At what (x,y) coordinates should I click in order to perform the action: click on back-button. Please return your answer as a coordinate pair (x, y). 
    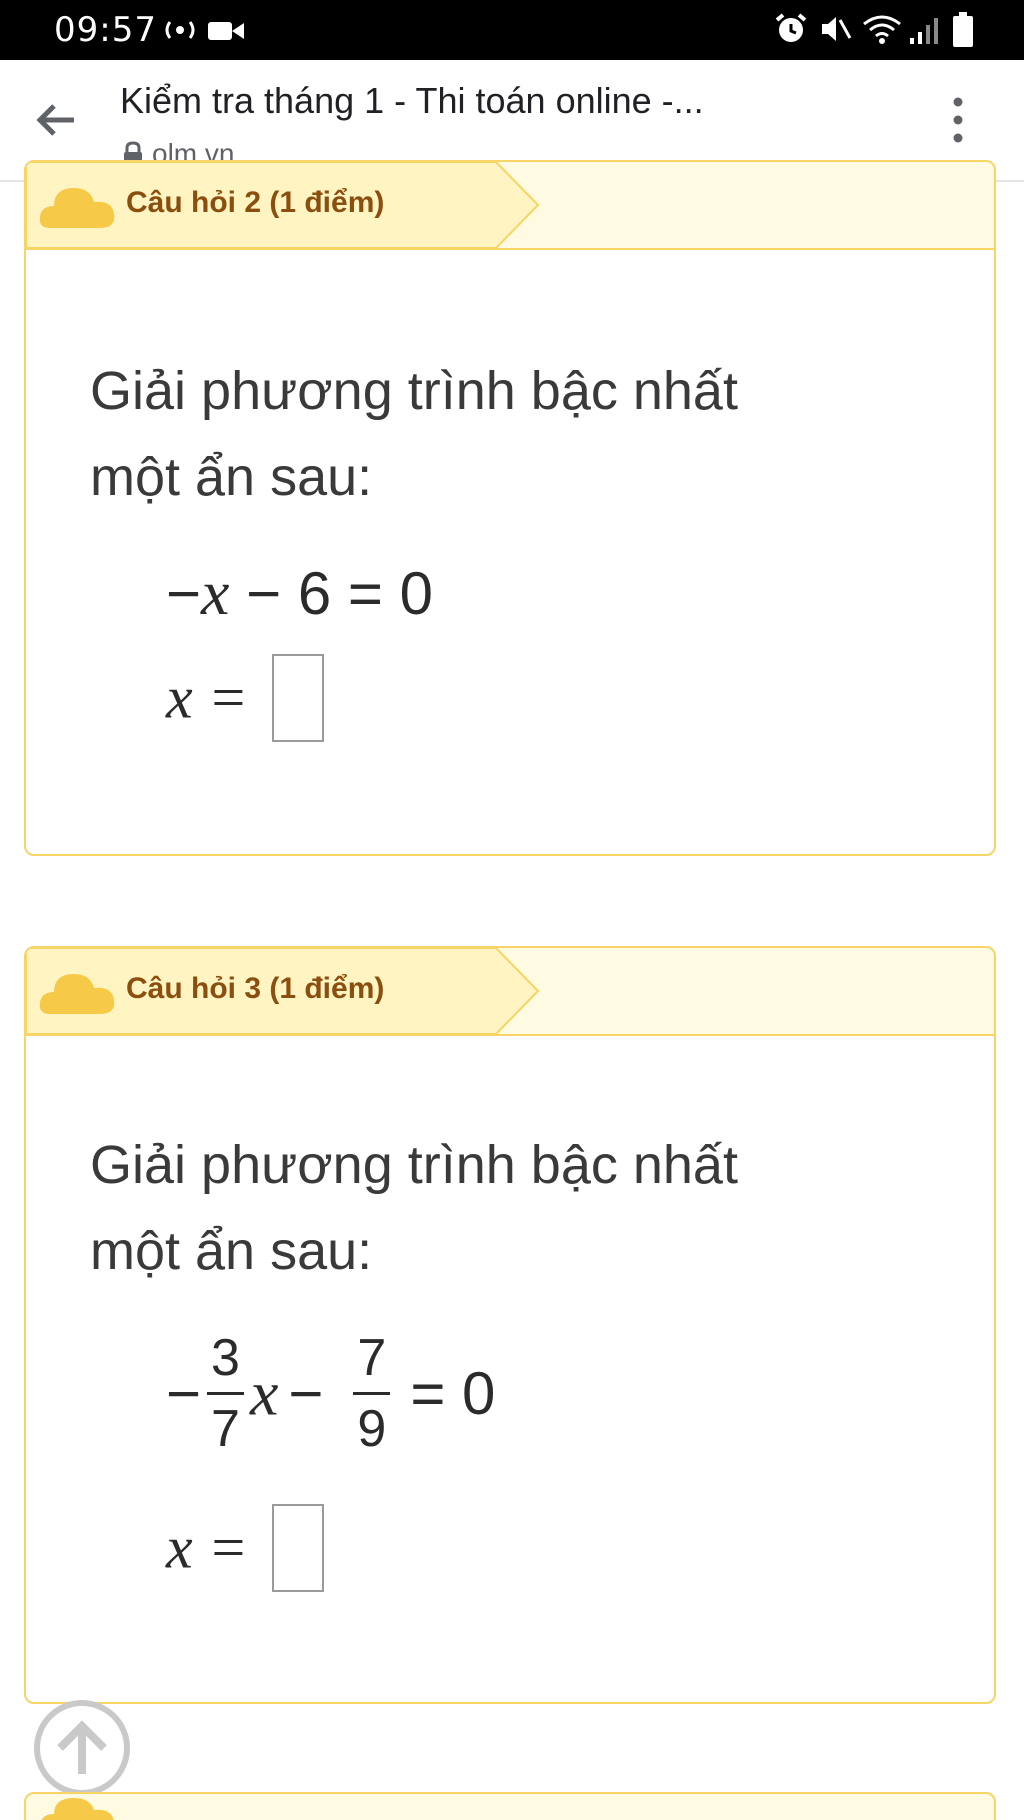
    Looking at the image, I should click on (58, 120).